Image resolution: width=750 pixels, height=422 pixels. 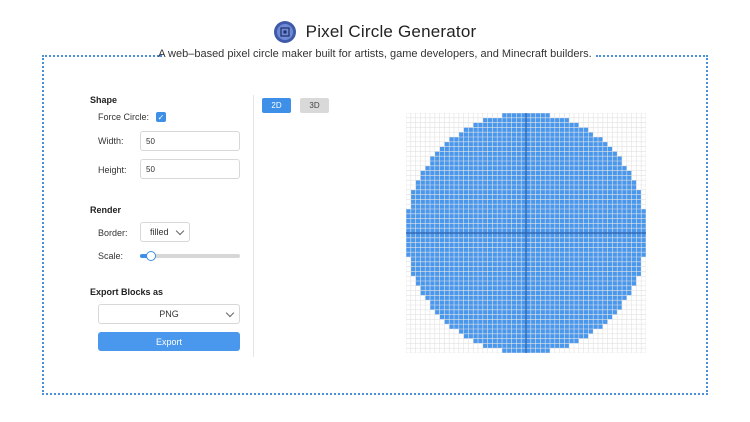 I want to click on force-circle-checkbox: ✓, so click(x=161, y=117).